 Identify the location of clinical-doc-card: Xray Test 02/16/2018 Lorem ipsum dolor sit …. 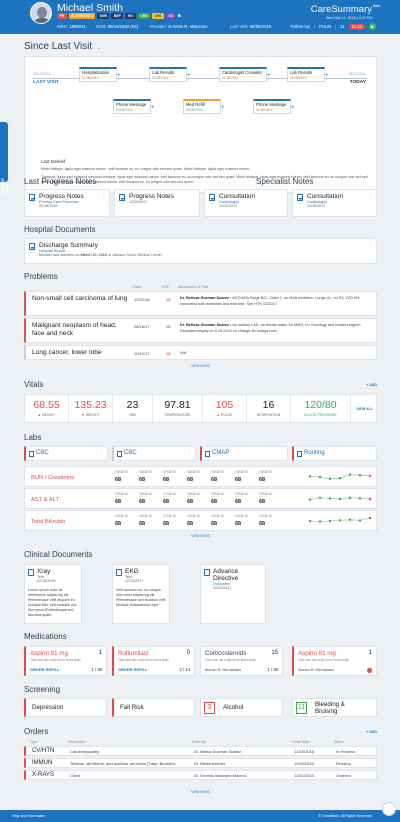
(53, 594).